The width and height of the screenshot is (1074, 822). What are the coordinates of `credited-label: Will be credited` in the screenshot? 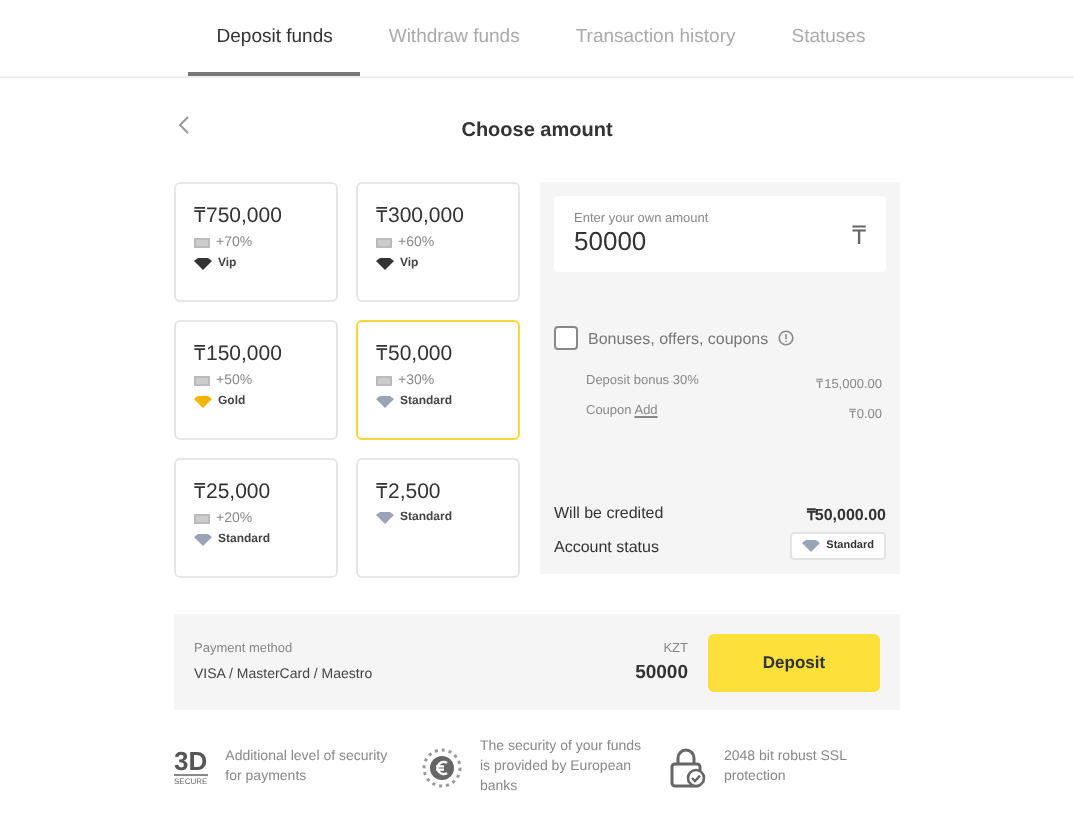 It's located at (609, 513).